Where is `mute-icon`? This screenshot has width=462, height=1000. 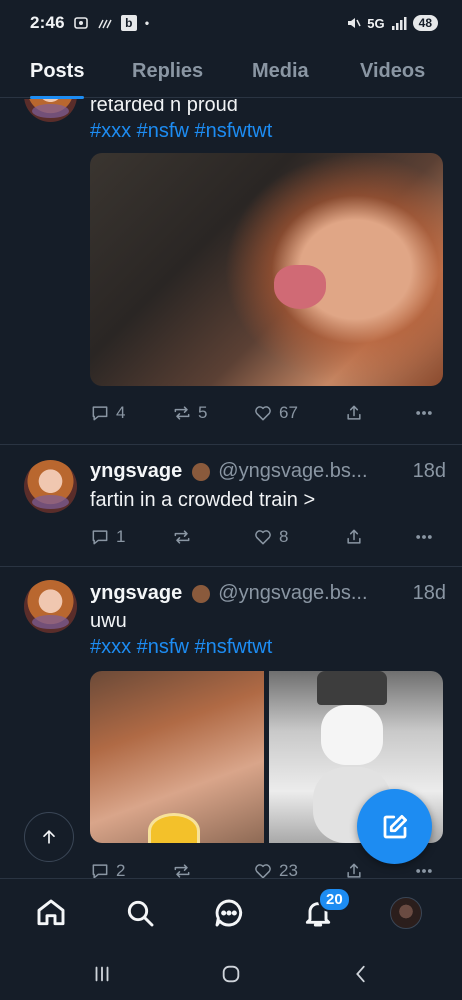
mute-icon is located at coordinates (353, 23).